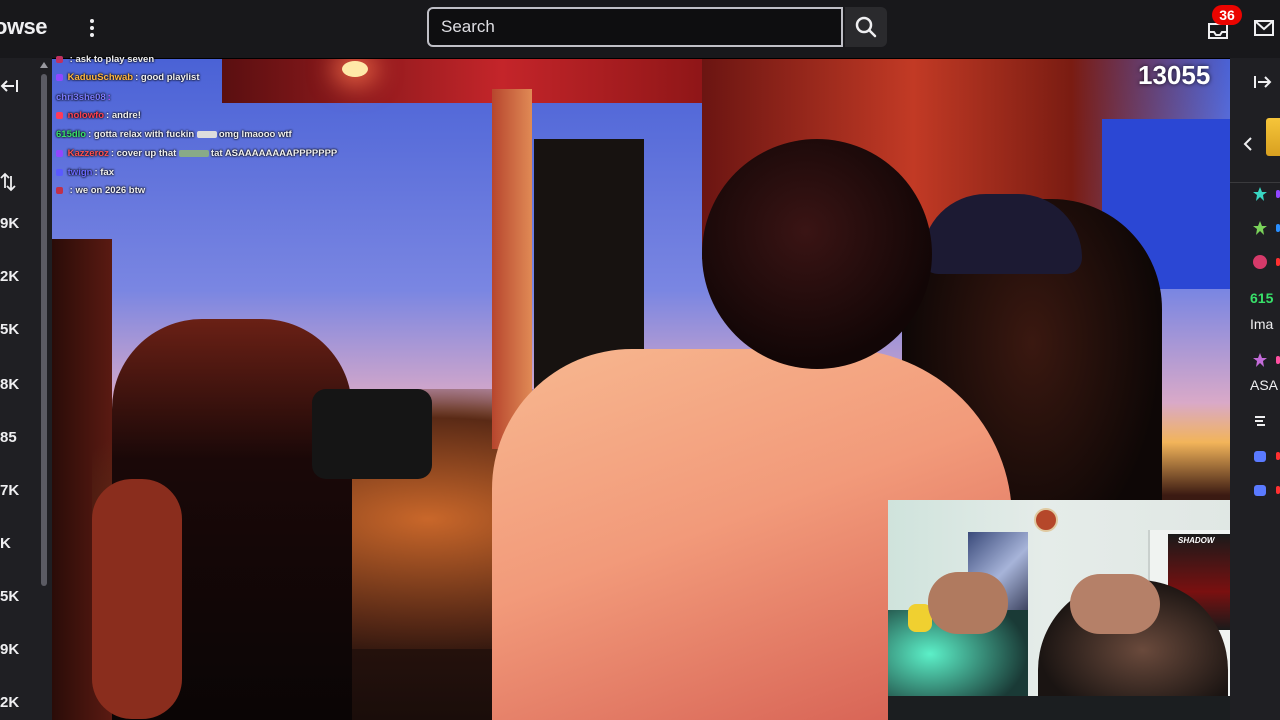 This screenshot has height=720, width=1280. Describe the element at coordinates (167, 77) in the screenshot. I see `chat-text: : good playlist` at that location.